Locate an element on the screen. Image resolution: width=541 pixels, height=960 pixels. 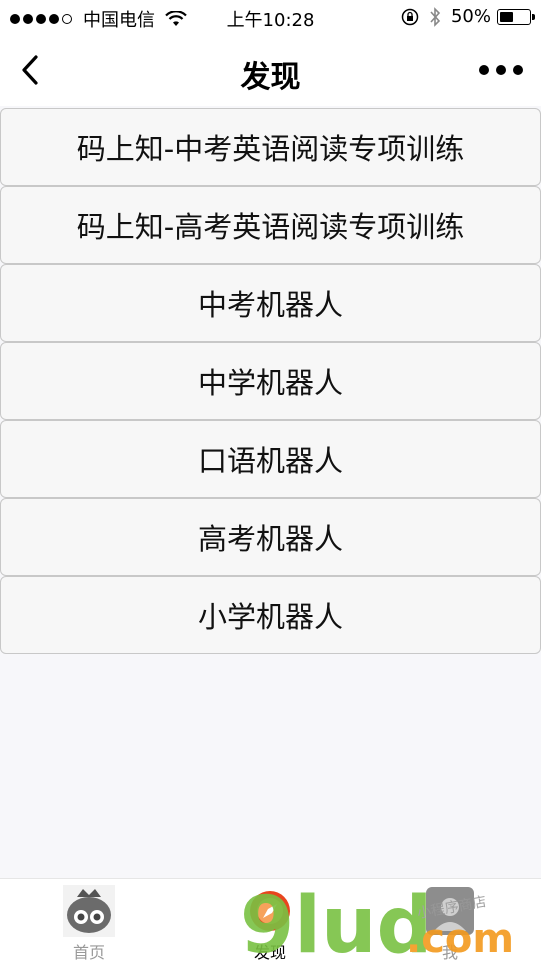
menu-item-label: 中学机器人 is located at coordinates (270, 383).